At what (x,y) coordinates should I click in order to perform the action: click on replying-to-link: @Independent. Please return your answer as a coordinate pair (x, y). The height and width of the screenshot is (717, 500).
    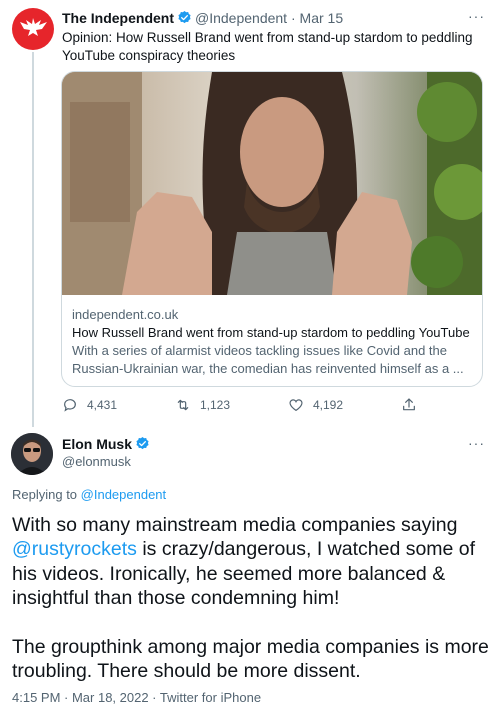
    Looking at the image, I should click on (124, 494).